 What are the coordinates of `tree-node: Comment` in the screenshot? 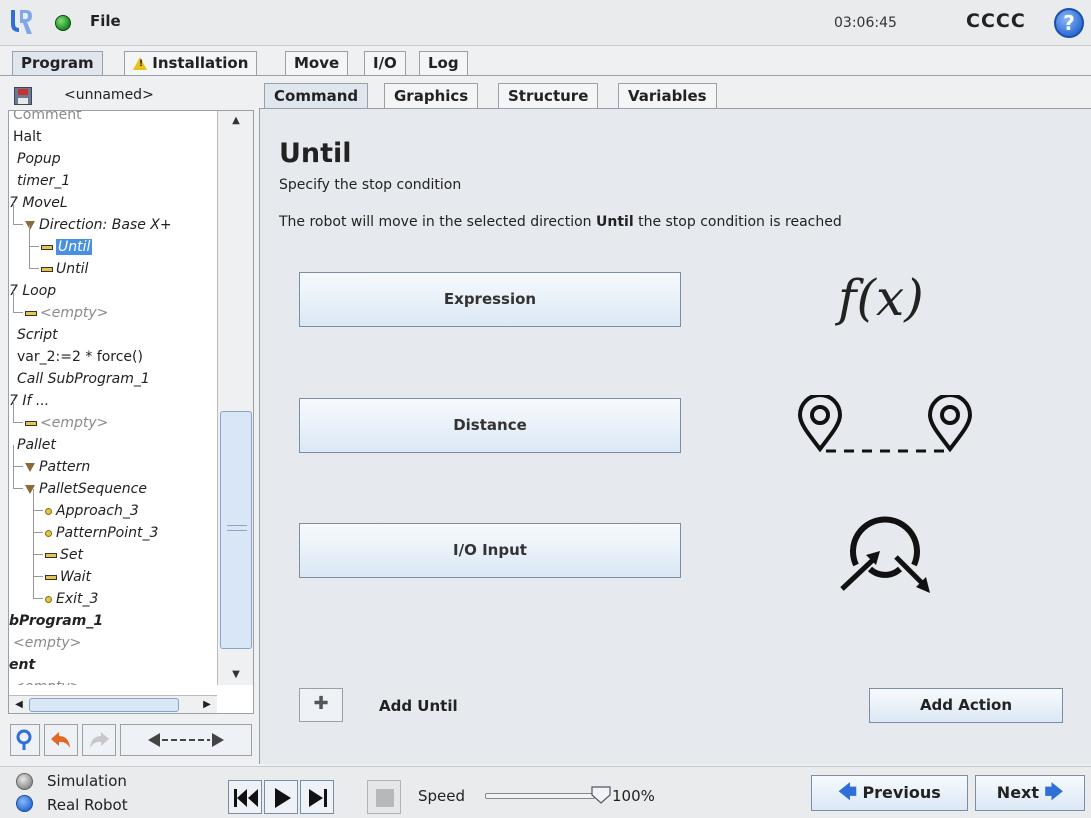 It's located at (47, 118).